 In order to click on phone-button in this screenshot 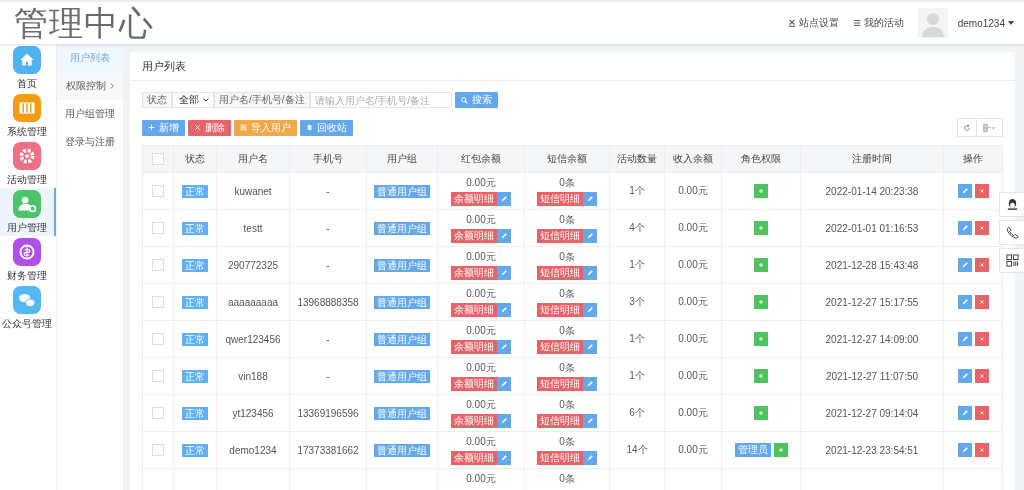, I will do `click(1011, 232)`.